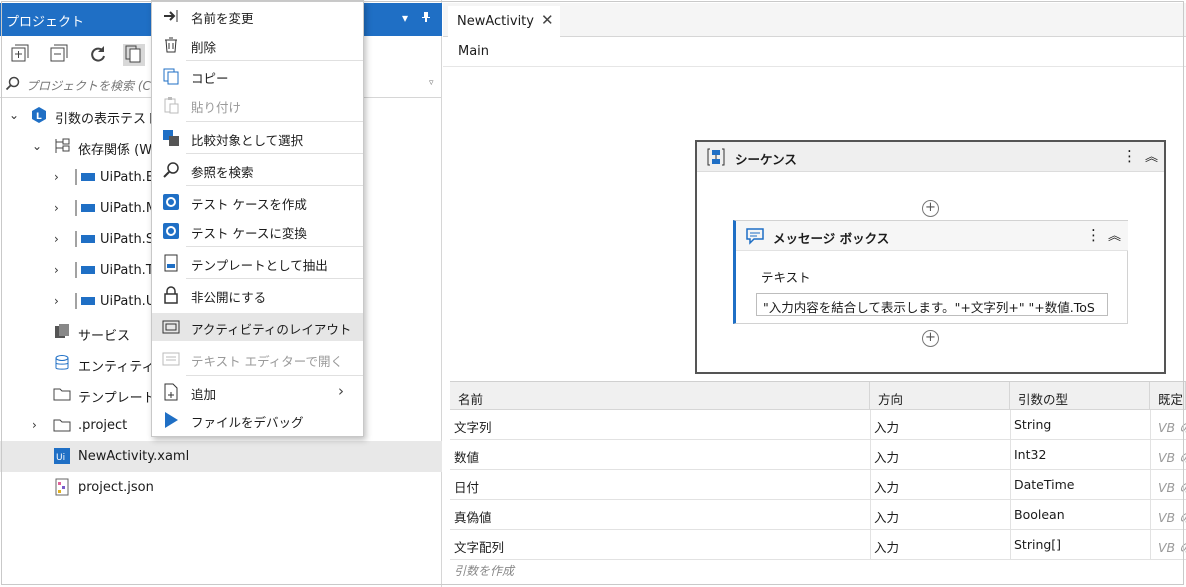  Describe the element at coordinates (127, 270) in the screenshot. I see `tree-item-label: UiPath.T` at that location.